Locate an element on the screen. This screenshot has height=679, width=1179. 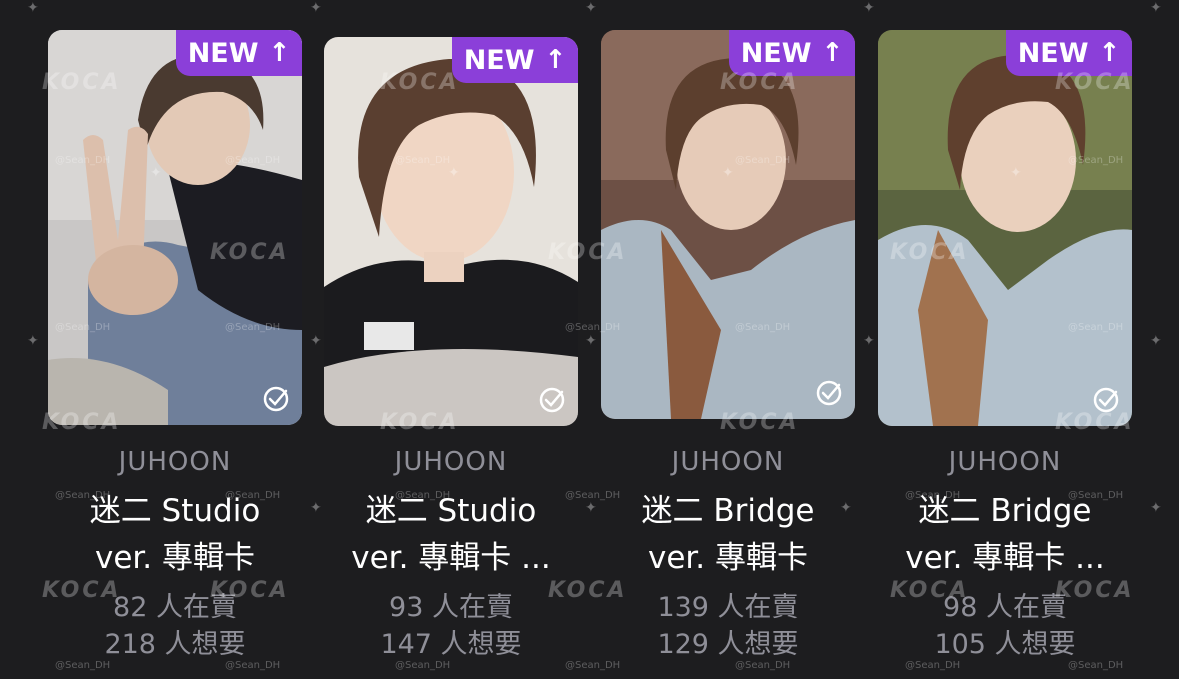
card-title: 迷二 Studio ver. 專輯卡 is located at coordinates (175, 535).